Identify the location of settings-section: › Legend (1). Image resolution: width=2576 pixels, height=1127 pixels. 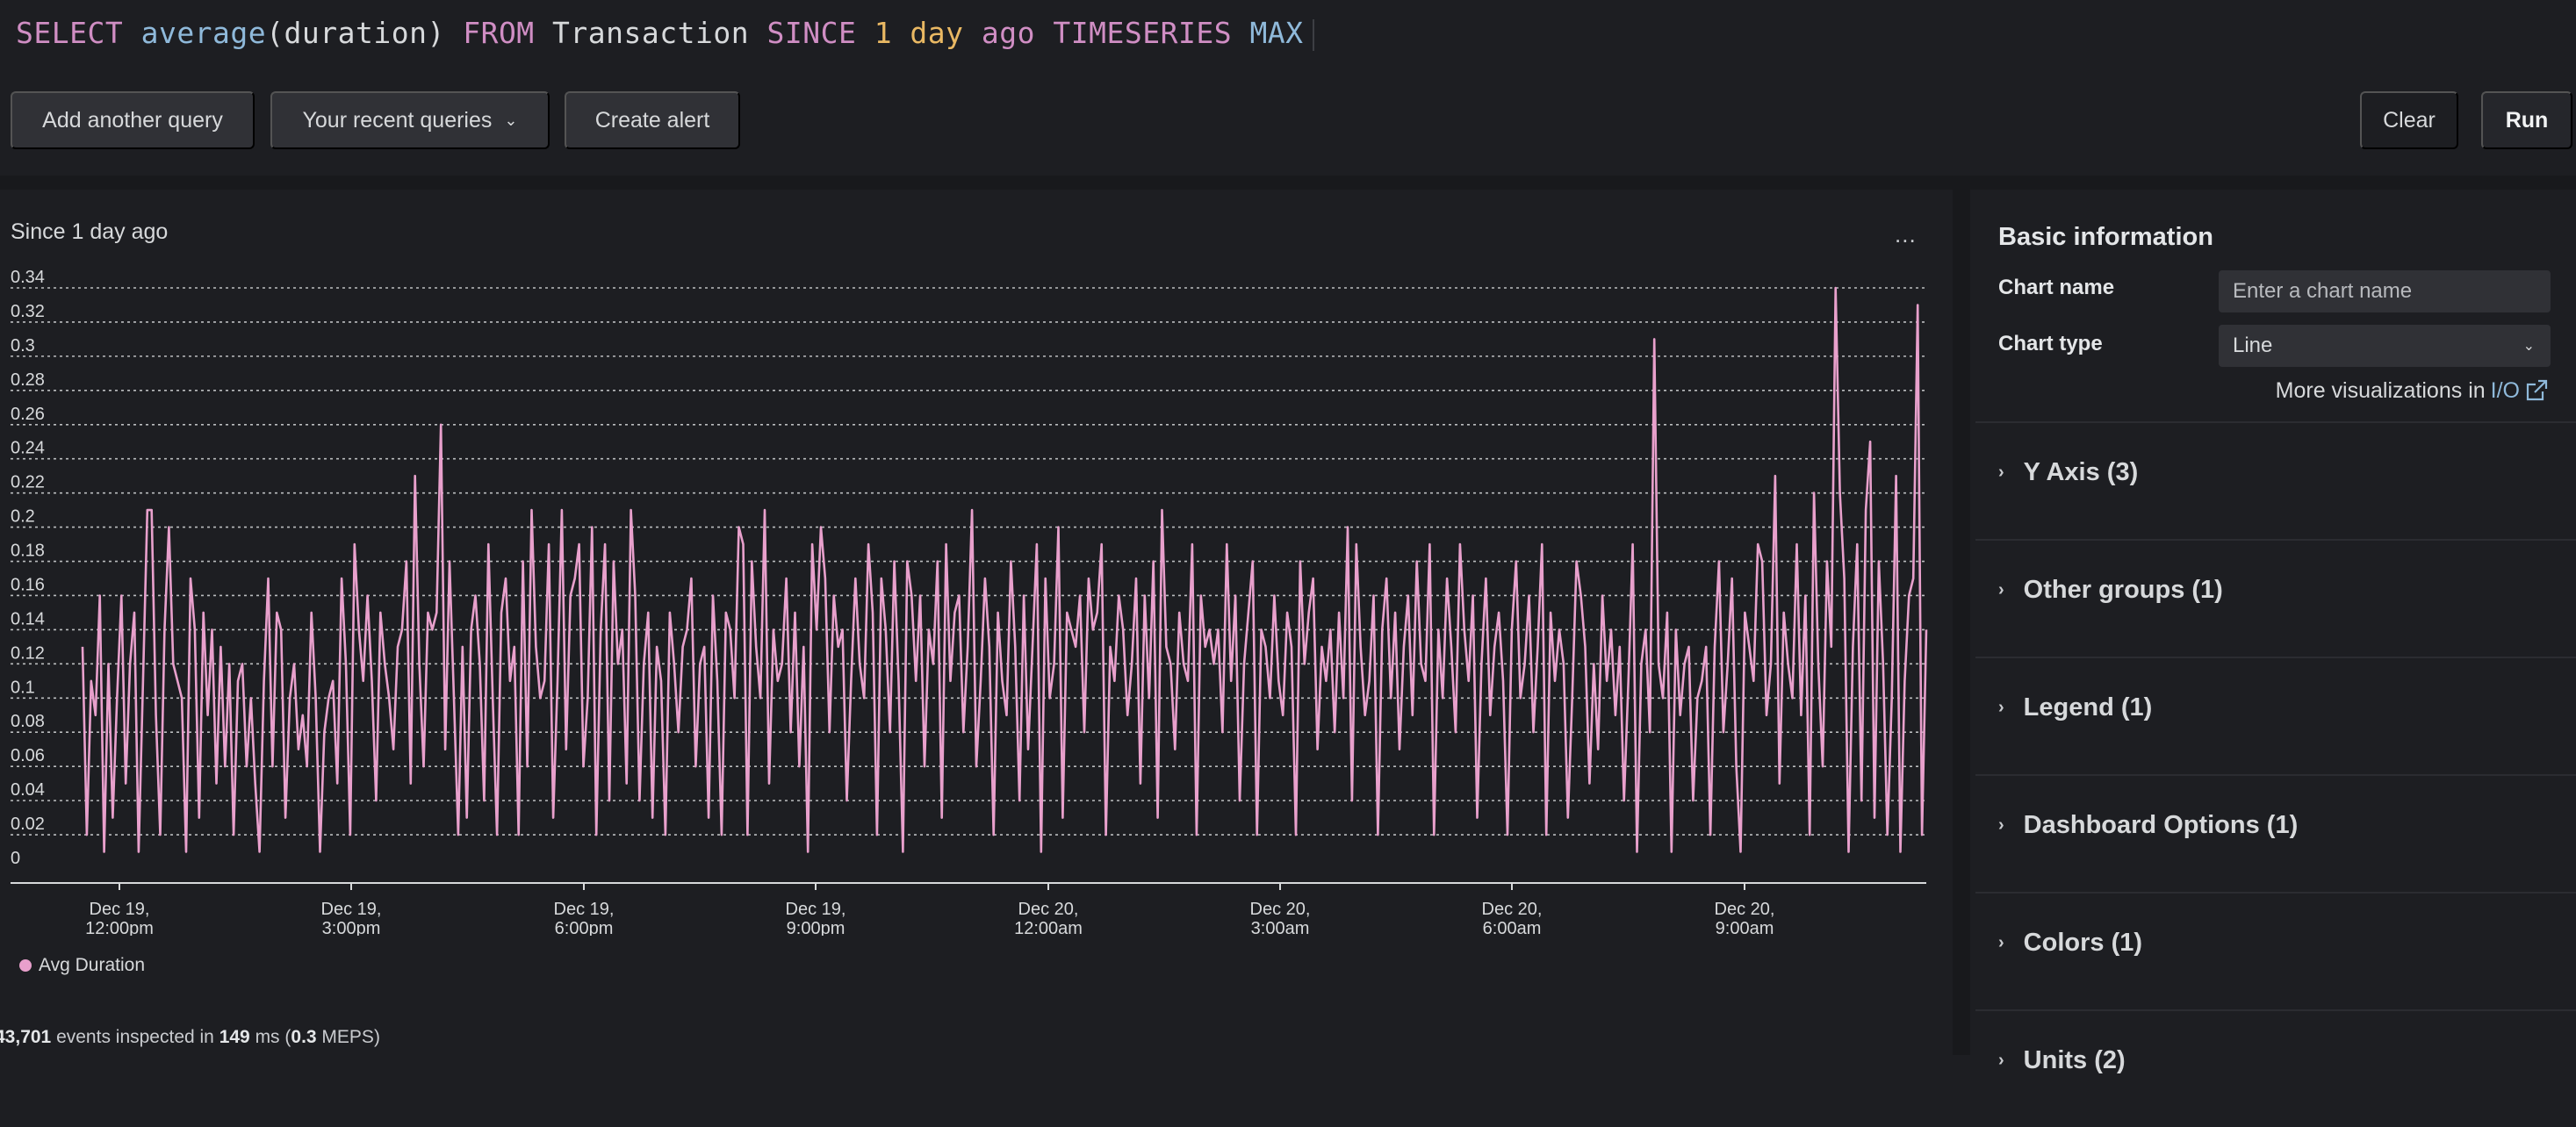
(2275, 715).